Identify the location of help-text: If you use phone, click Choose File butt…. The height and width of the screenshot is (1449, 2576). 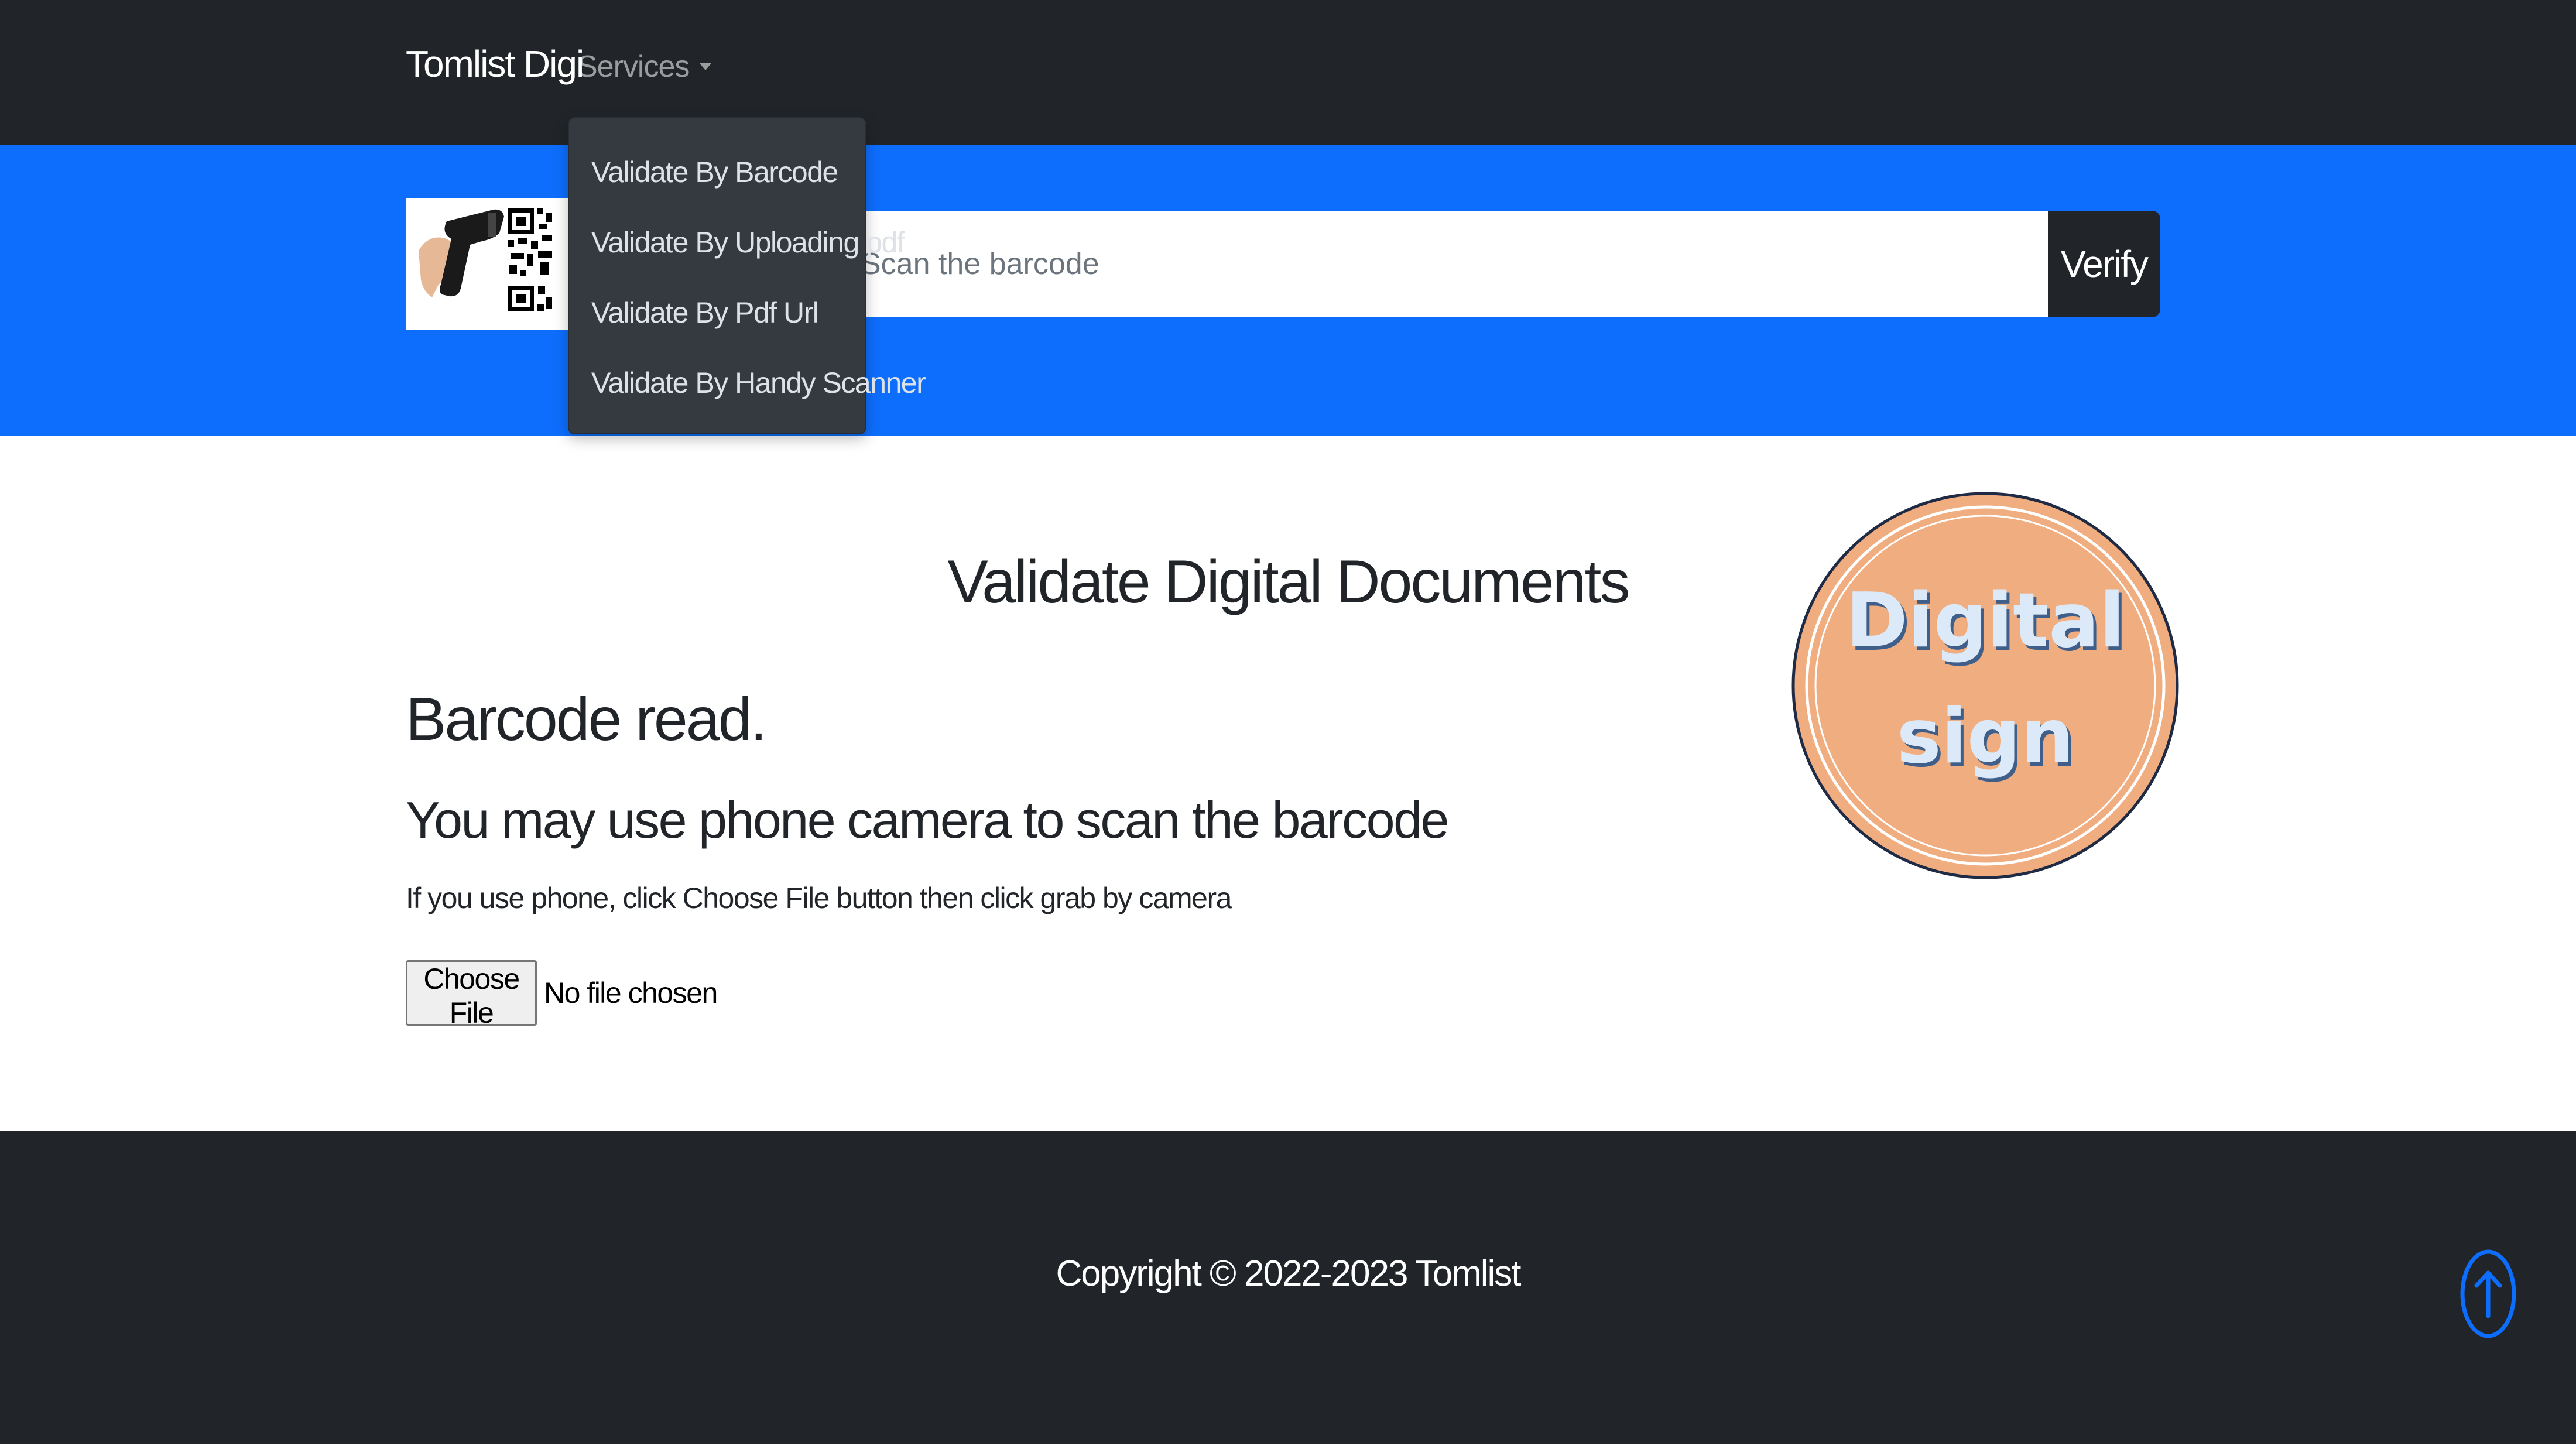
(819, 898).